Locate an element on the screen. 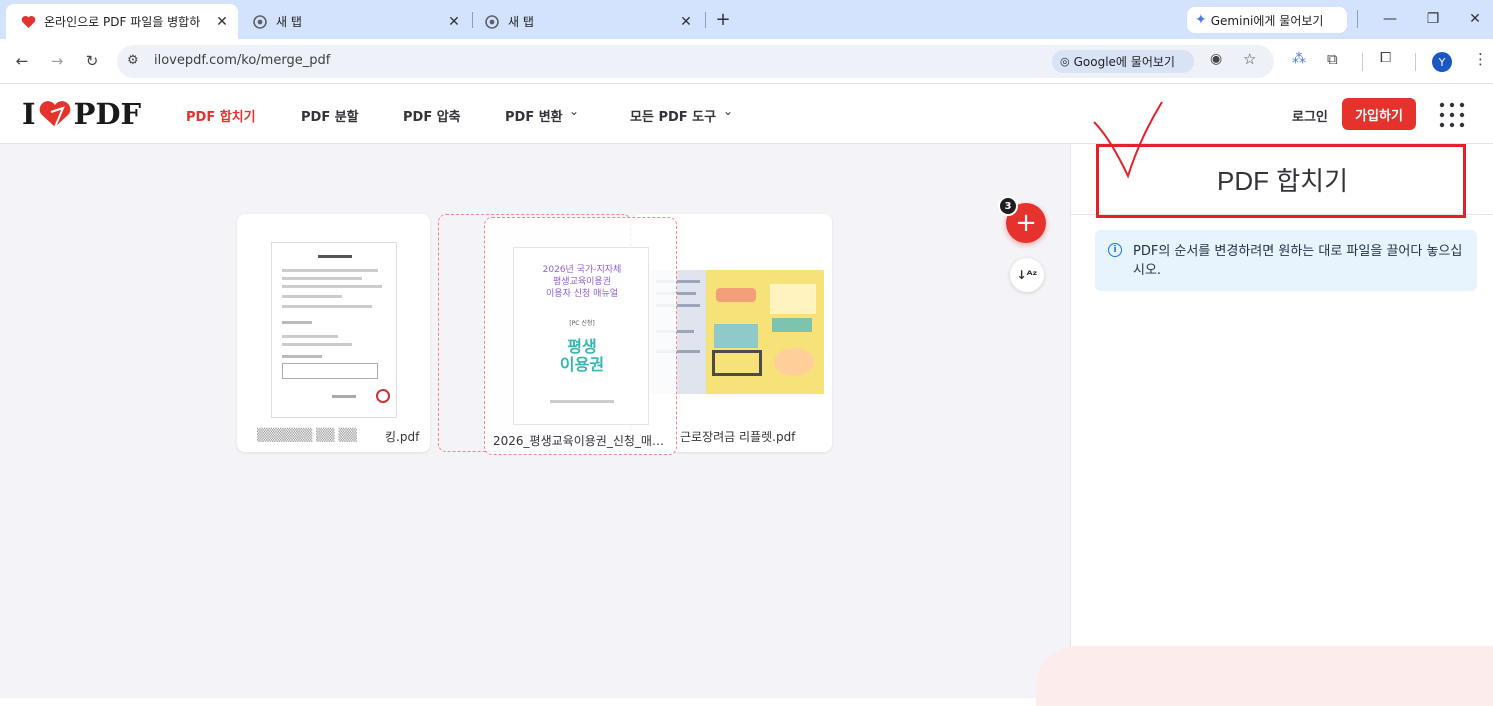 The height and width of the screenshot is (706, 1493). nav-compress-pdf: PDF 압축 is located at coordinates (432, 115).